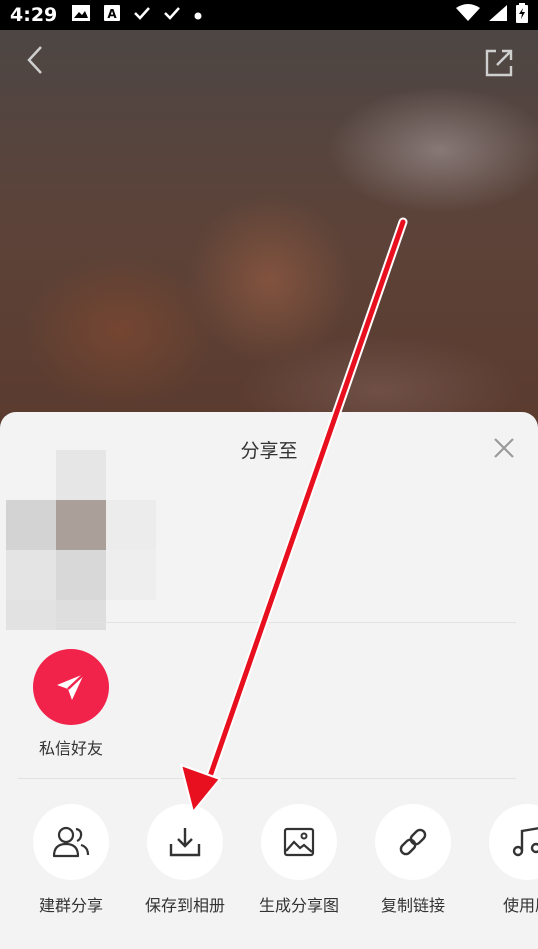  What do you see at coordinates (184, 905) in the screenshot?
I see `action-label: 保存到相册` at bounding box center [184, 905].